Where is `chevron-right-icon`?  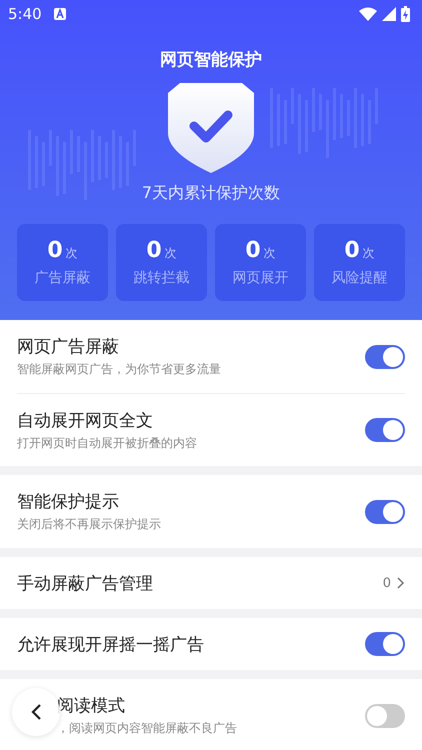
chevron-right-icon is located at coordinates (401, 583).